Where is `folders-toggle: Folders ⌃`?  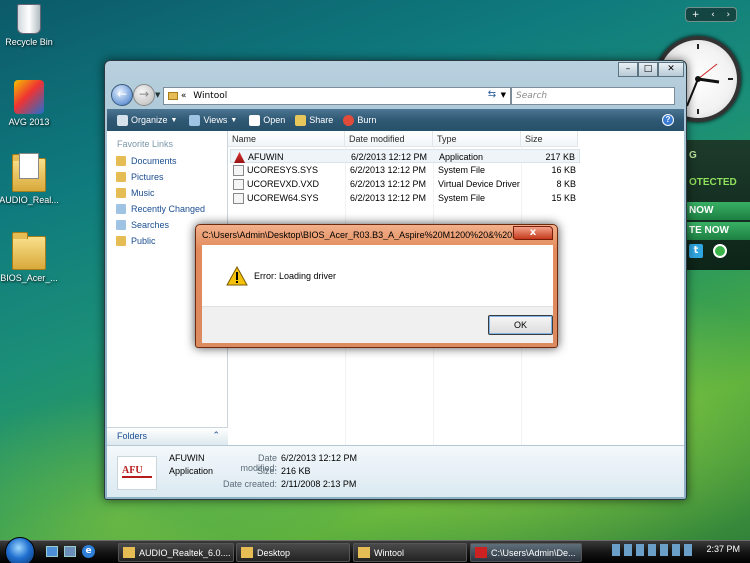
folders-toggle: Folders ⌃ is located at coordinates (167, 436).